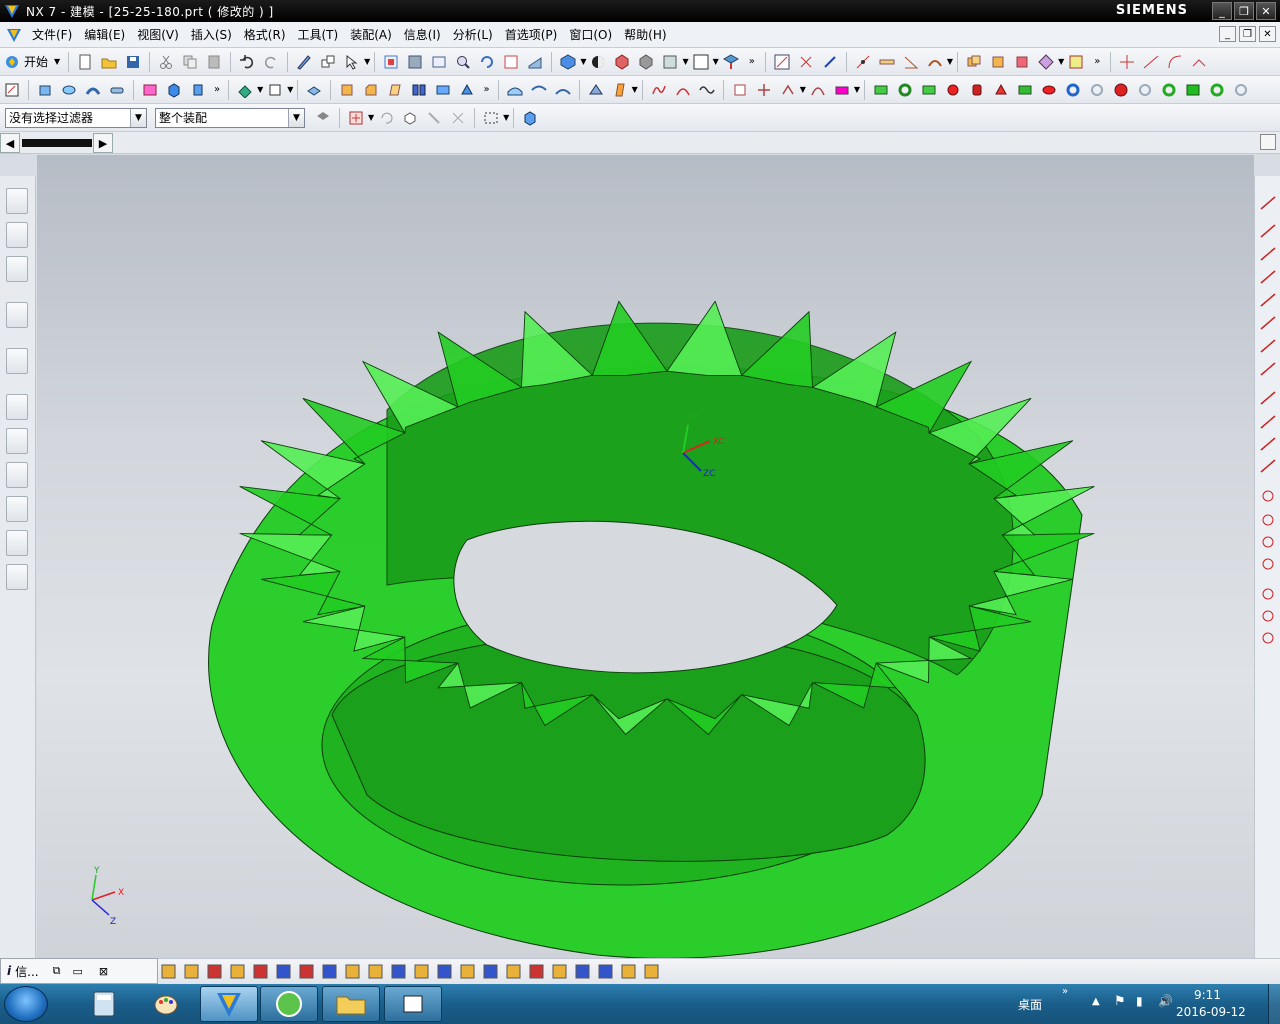 The width and height of the screenshot is (1280, 1024). What do you see at coordinates (531, 35) in the screenshot?
I see `menu-preferences: 首选项(P)` at bounding box center [531, 35].